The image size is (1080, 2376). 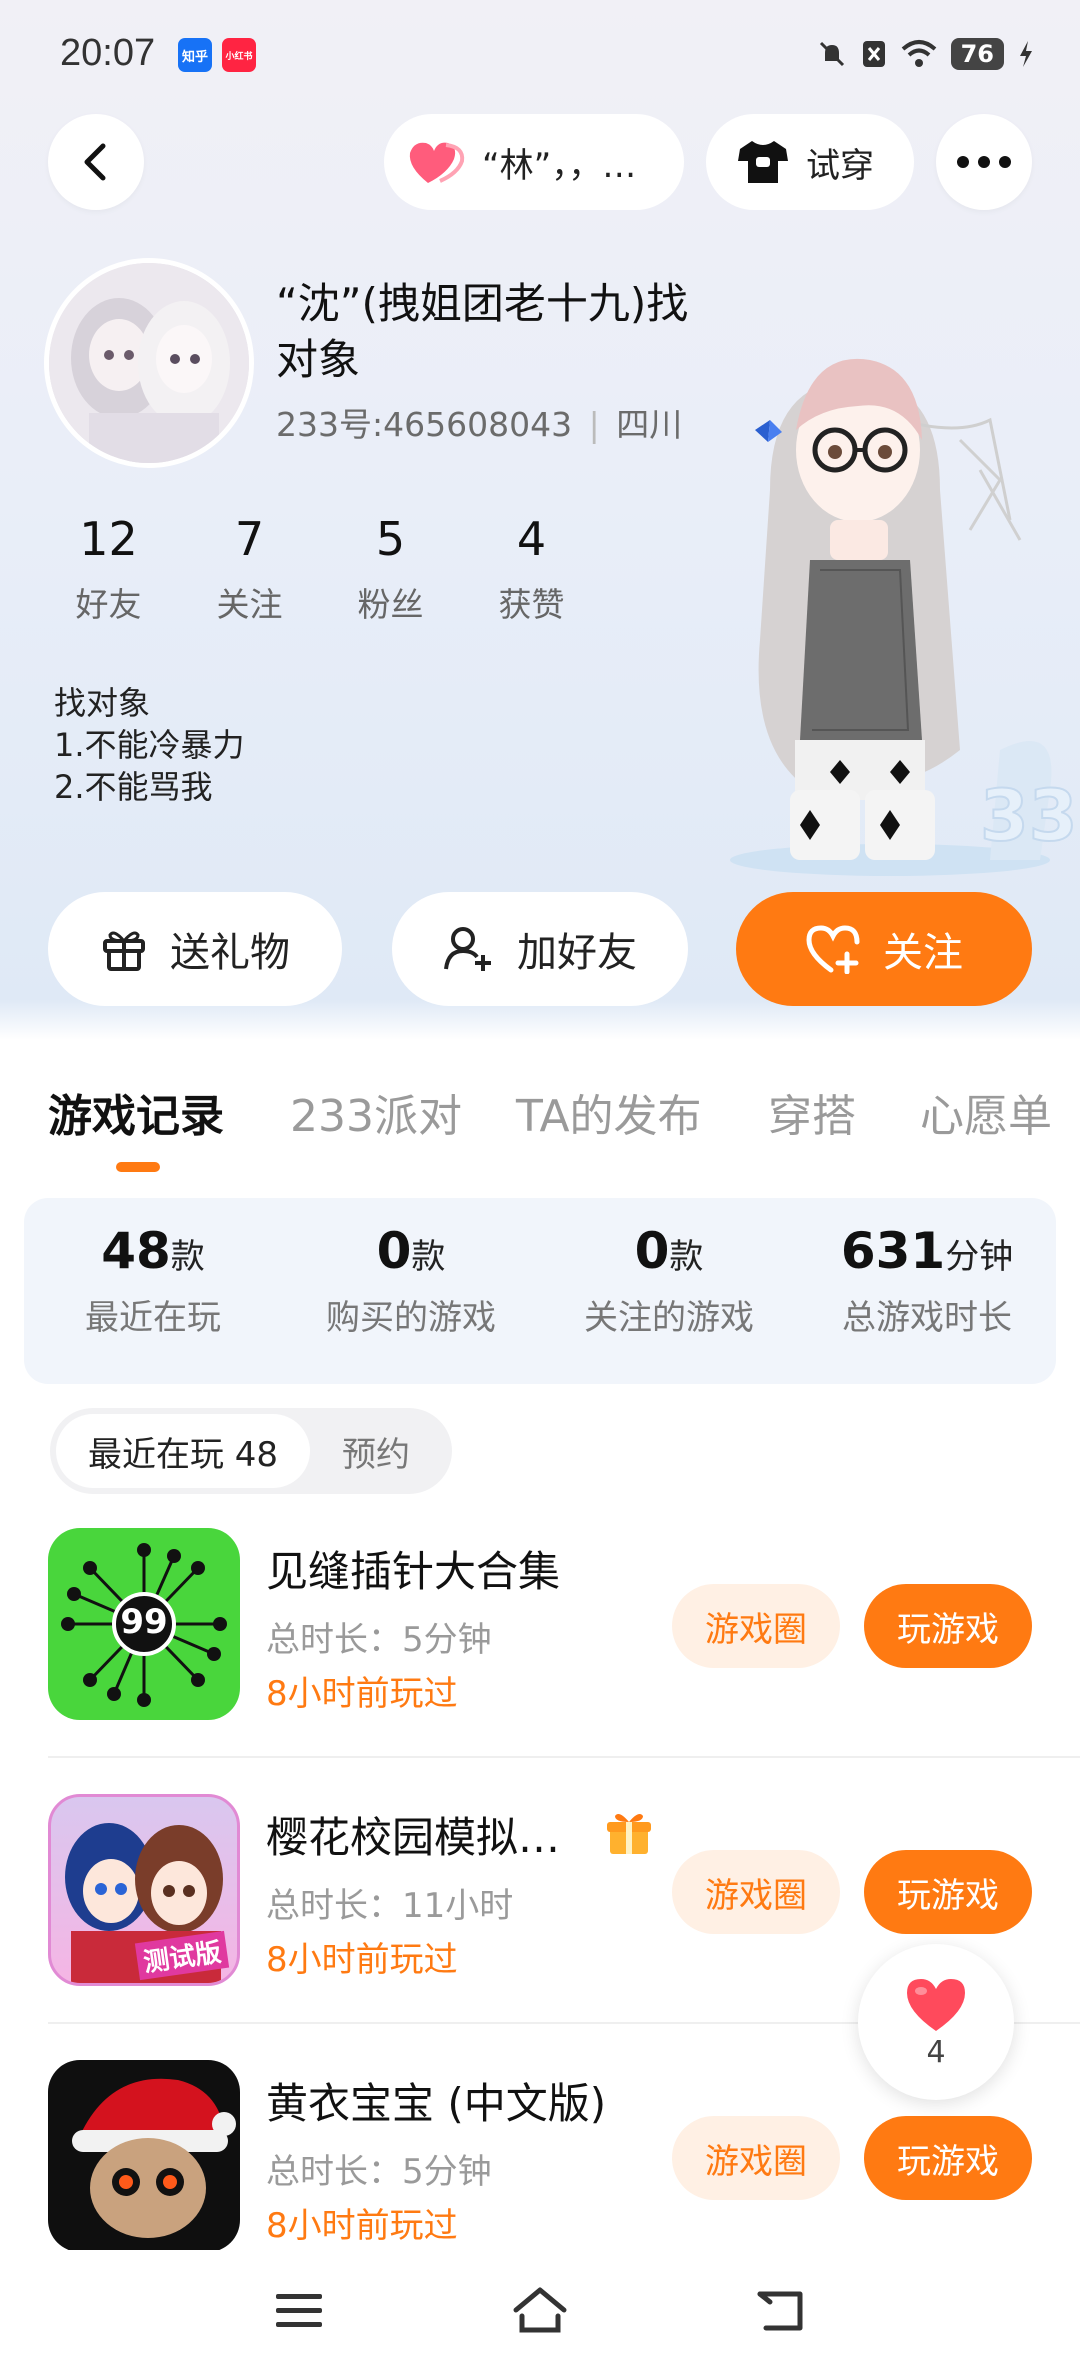 What do you see at coordinates (977, 54) in the screenshot?
I see `battery-indicator: 76` at bounding box center [977, 54].